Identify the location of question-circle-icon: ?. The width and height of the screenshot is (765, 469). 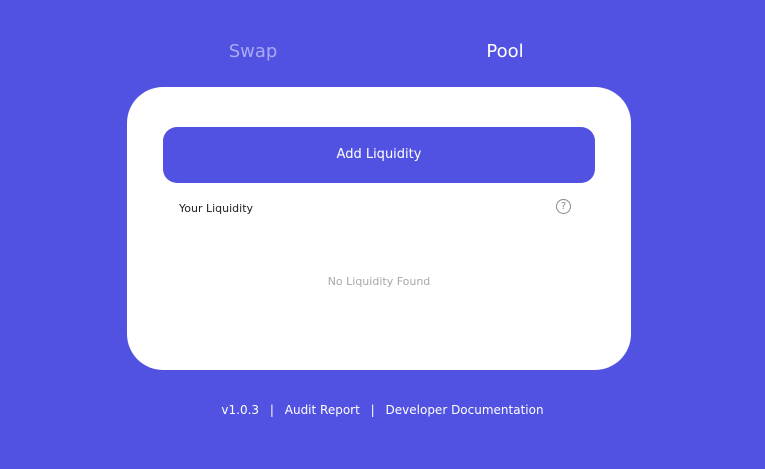
(563, 206).